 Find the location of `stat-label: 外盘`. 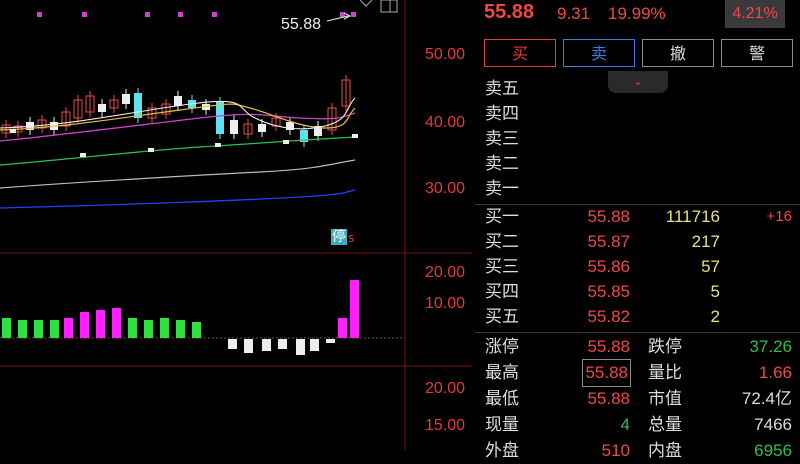

stat-label: 外盘 is located at coordinates (502, 451).